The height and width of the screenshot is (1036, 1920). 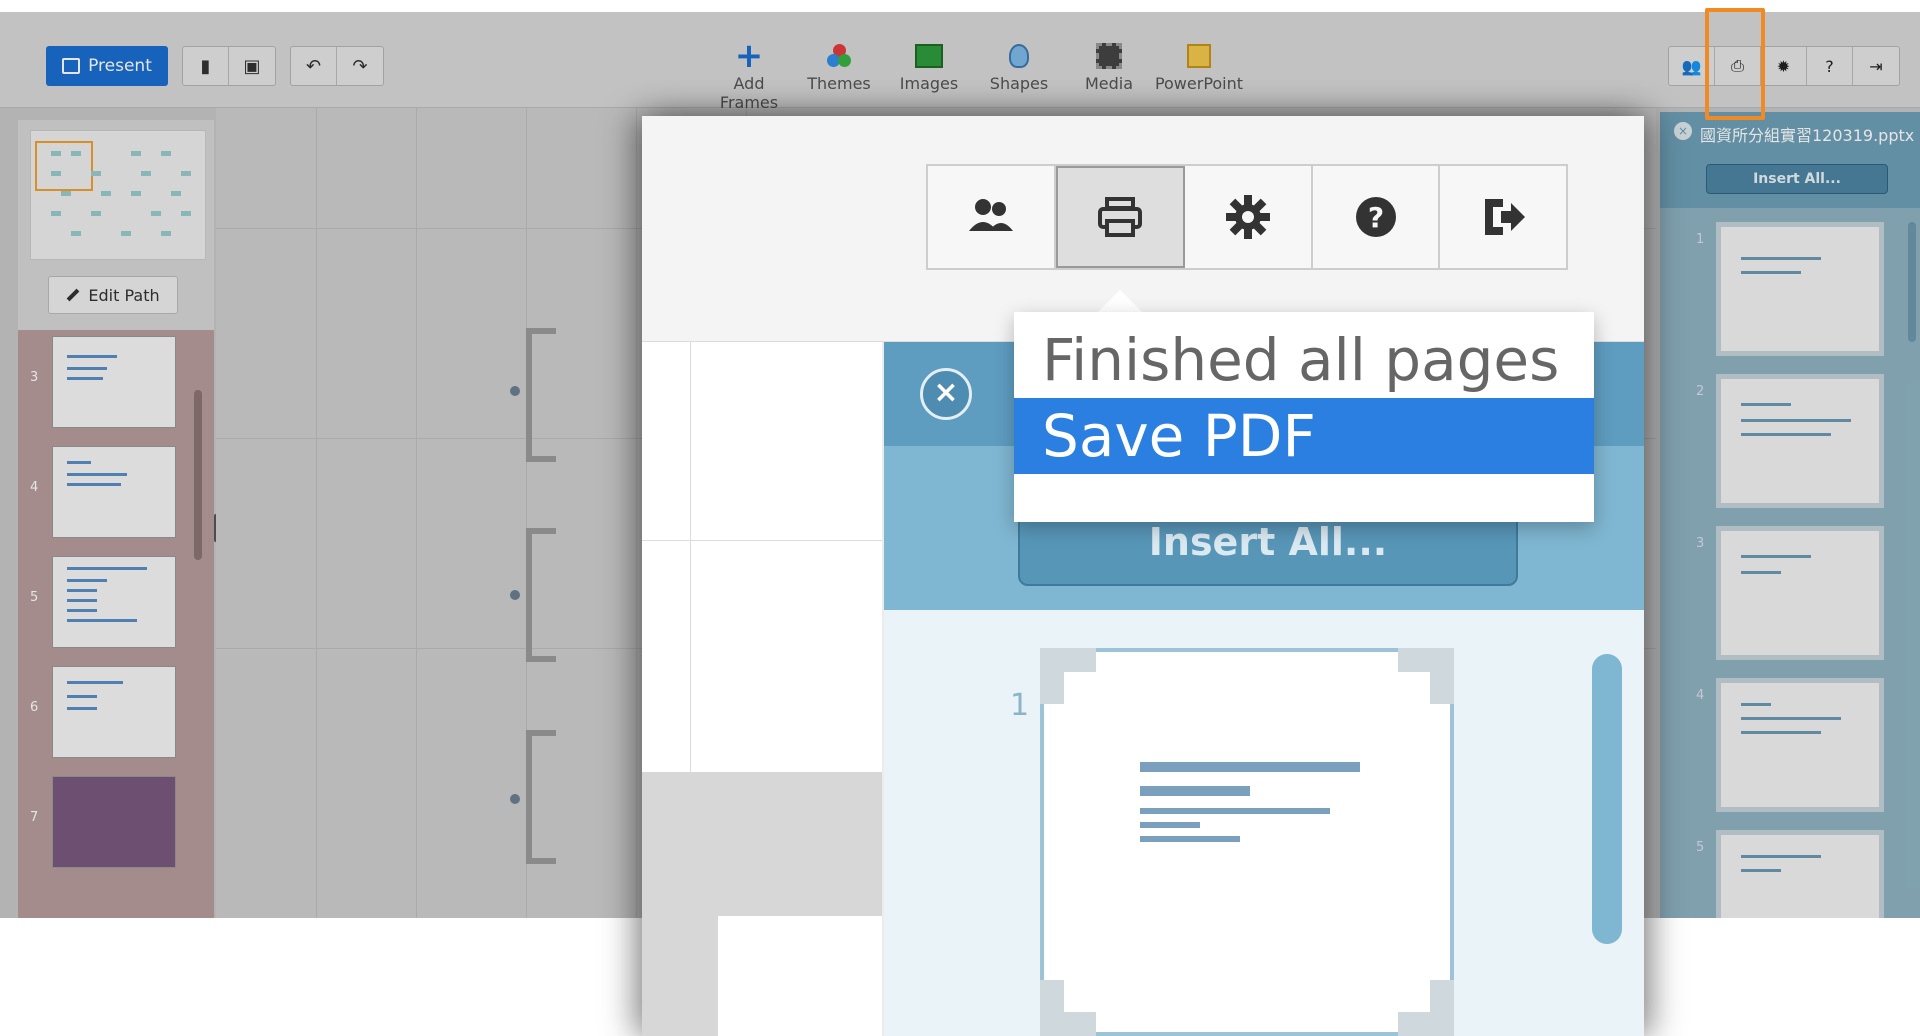 I want to click on zoomed-close-panel-button: ×, so click(x=946, y=394).